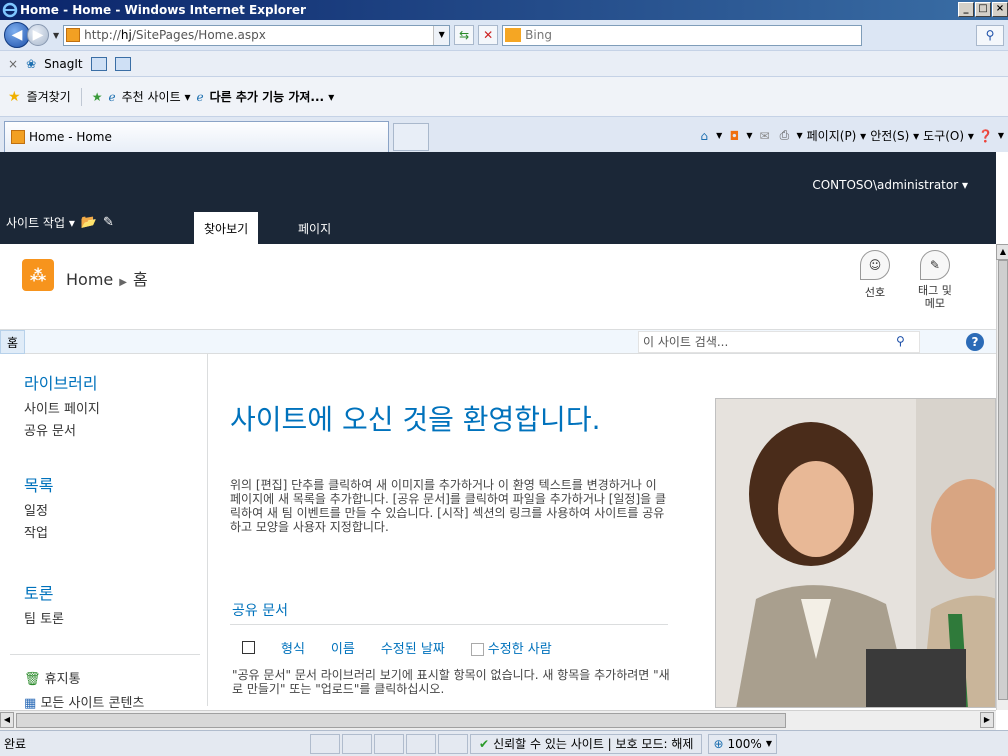  I want to click on scroll-right-icon: ▶, so click(987, 720).